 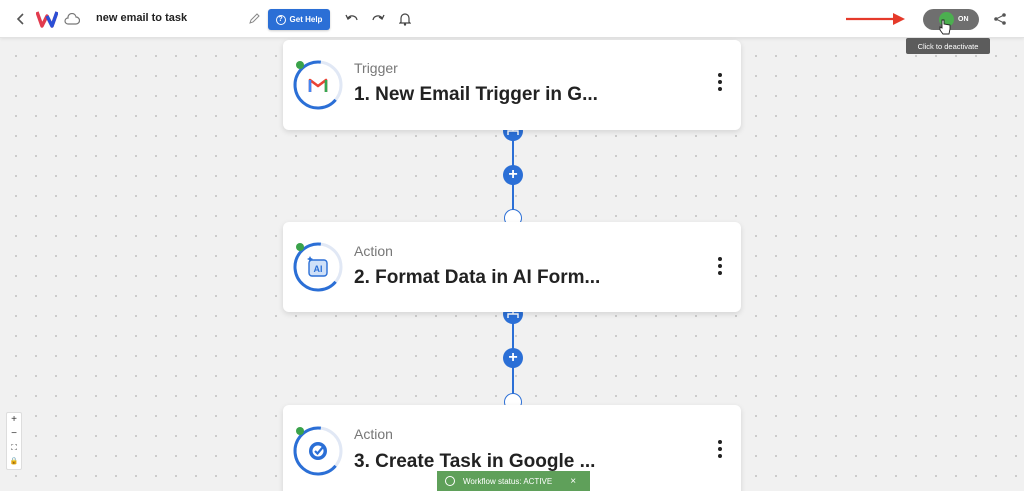 I want to click on redo-icon, so click(x=378, y=19).